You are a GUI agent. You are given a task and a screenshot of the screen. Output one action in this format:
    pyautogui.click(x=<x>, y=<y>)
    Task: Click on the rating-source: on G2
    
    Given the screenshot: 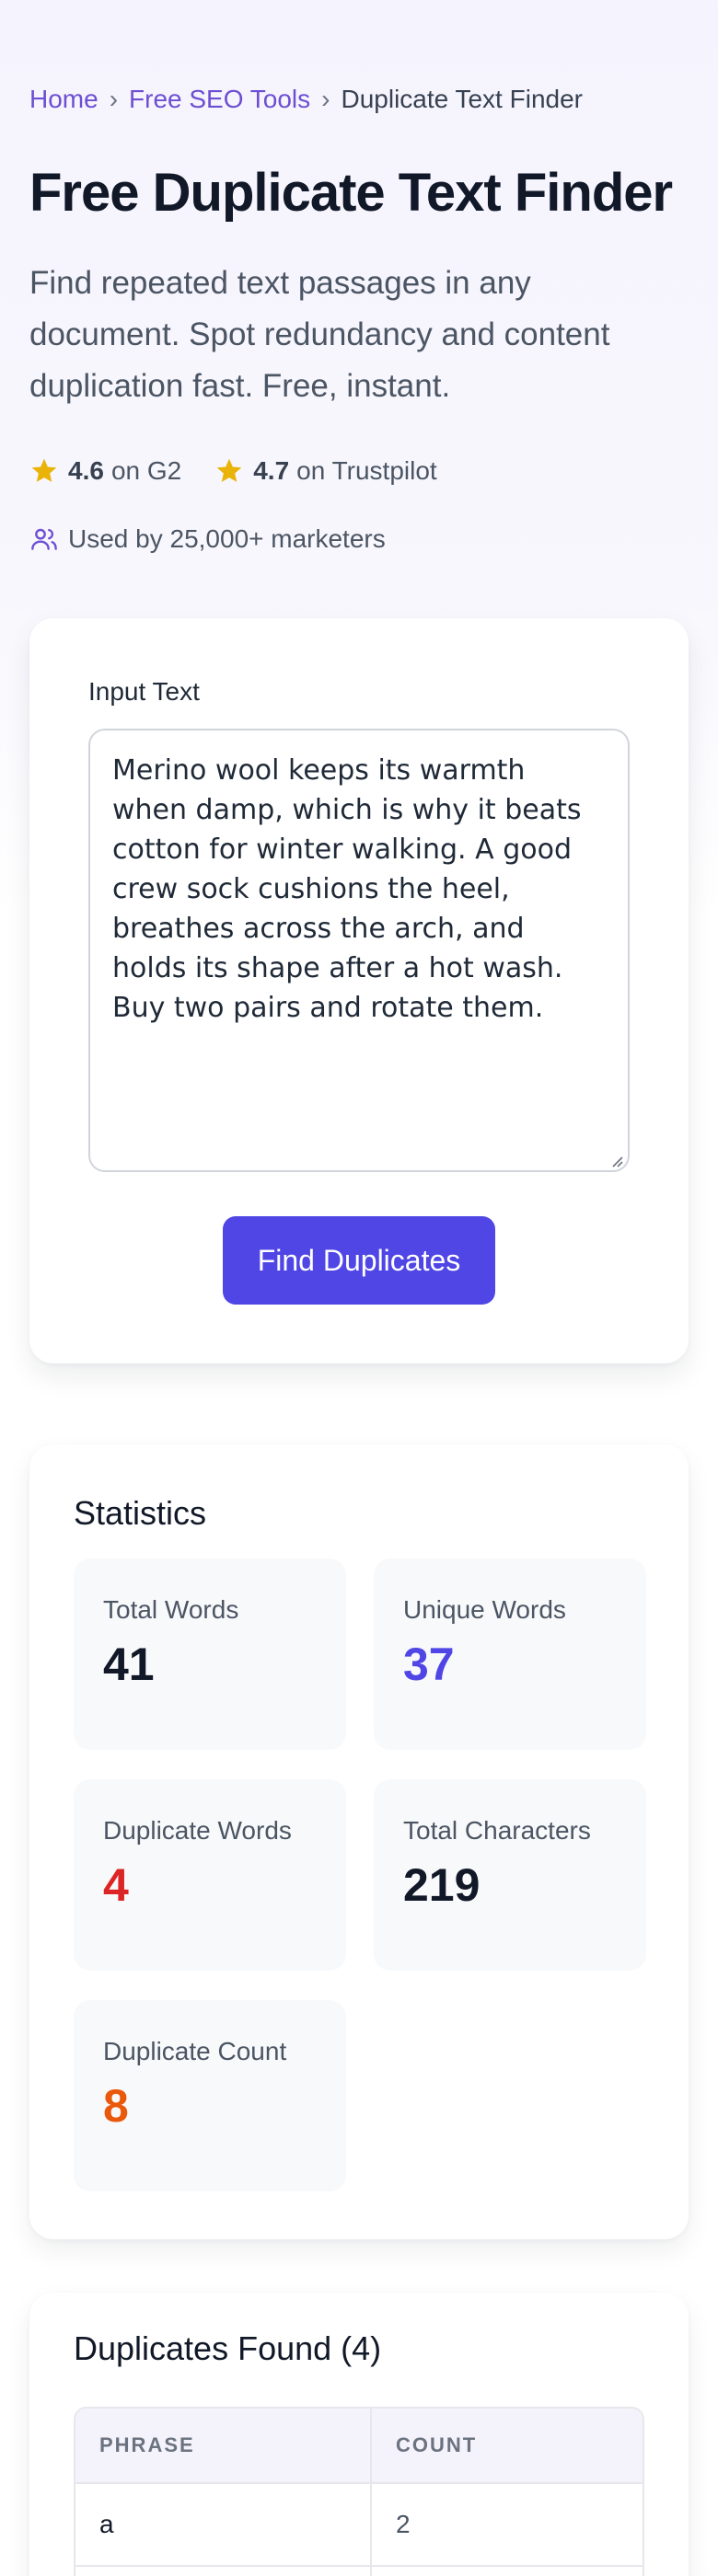 What is the action you would take?
    pyautogui.click(x=146, y=470)
    